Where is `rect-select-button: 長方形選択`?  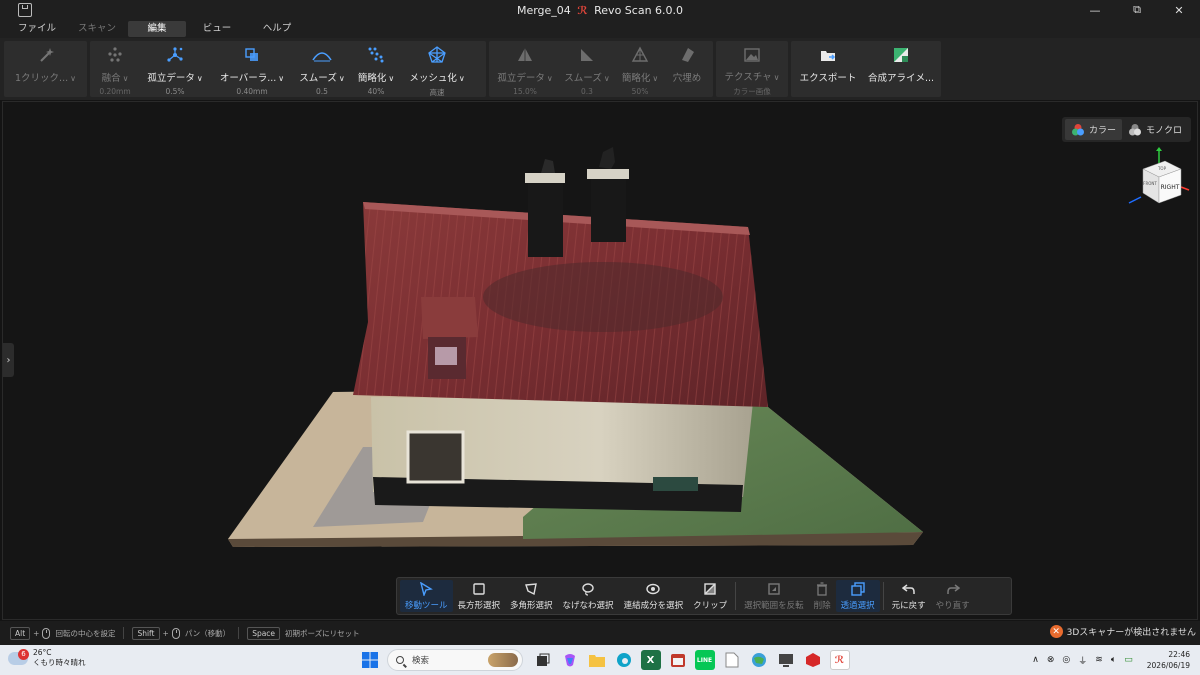 rect-select-button: 長方形選択 is located at coordinates (479, 596).